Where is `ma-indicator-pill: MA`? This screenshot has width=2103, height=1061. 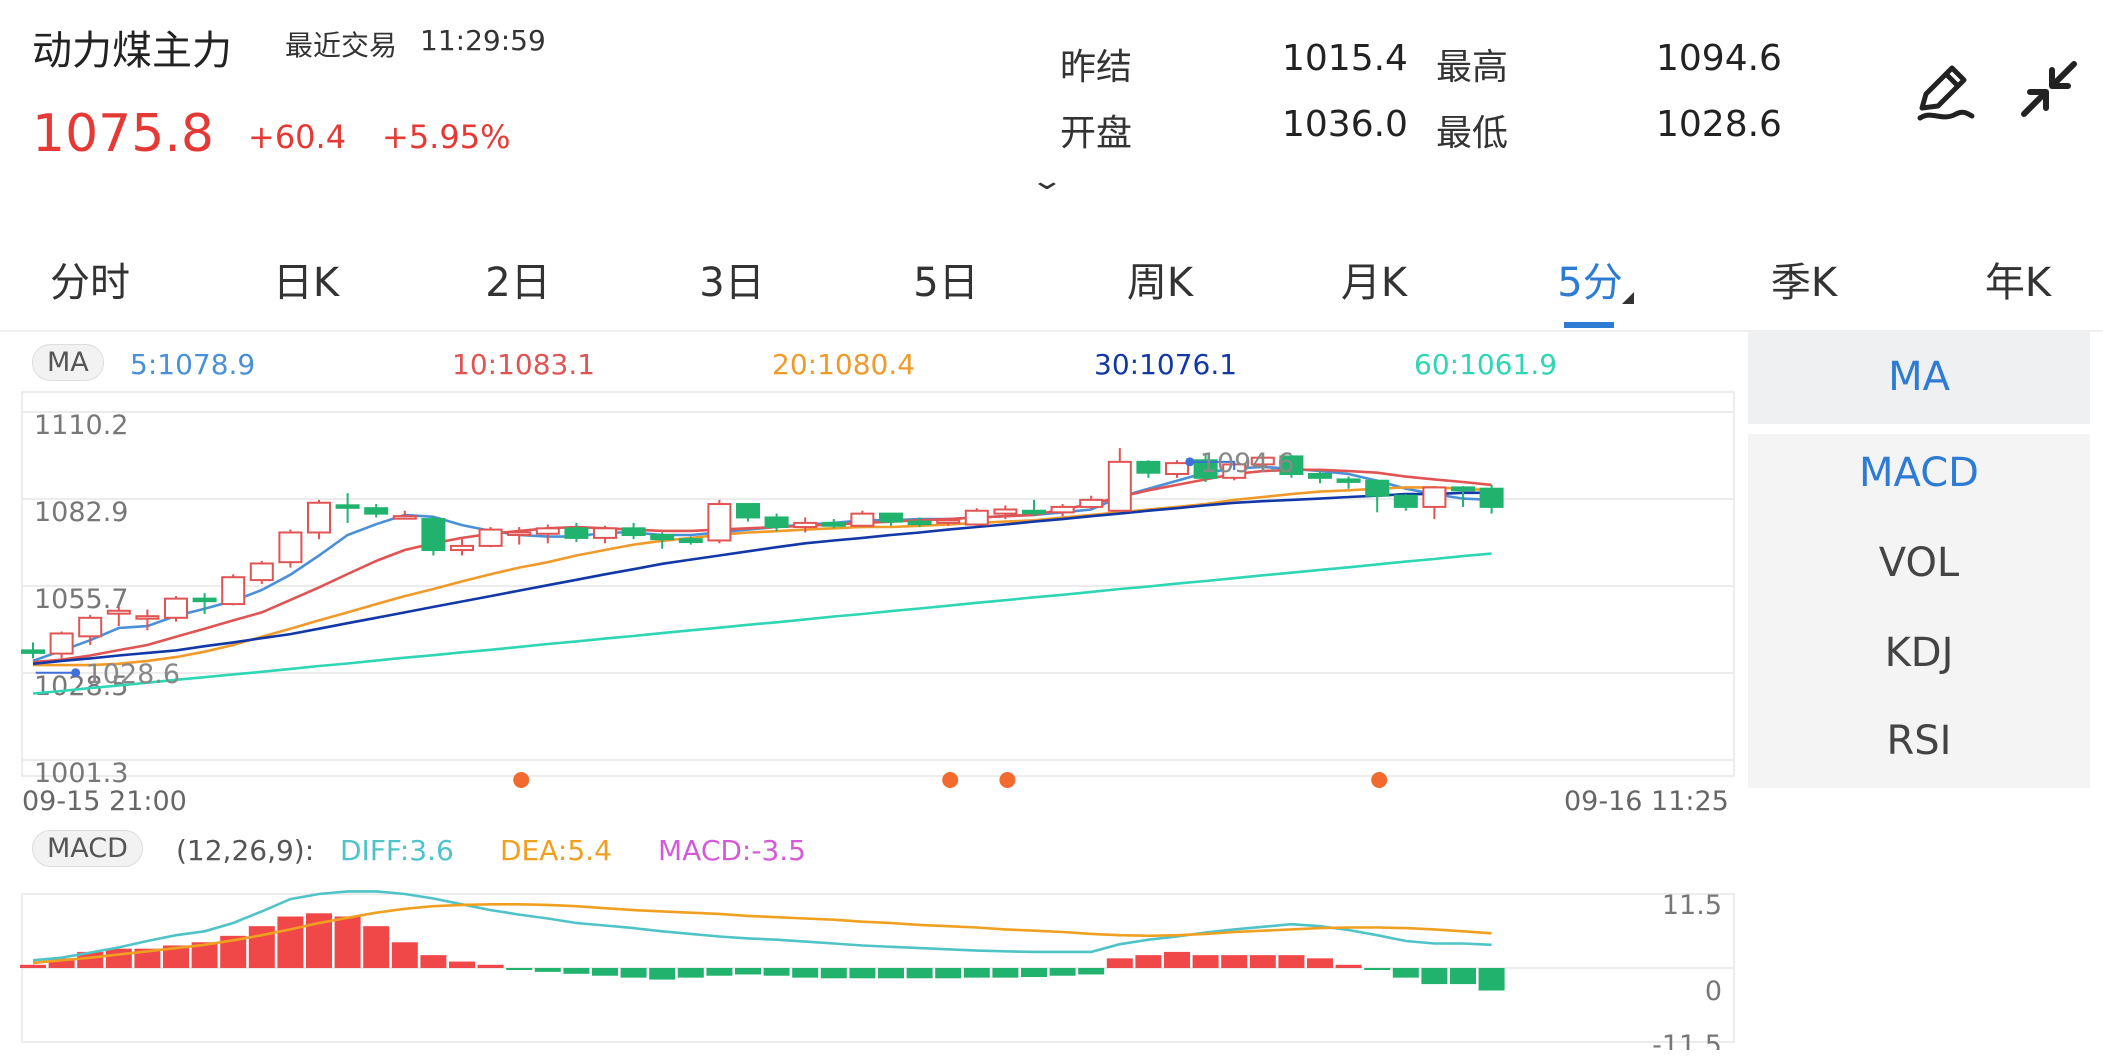
ma-indicator-pill: MA is located at coordinates (68, 362).